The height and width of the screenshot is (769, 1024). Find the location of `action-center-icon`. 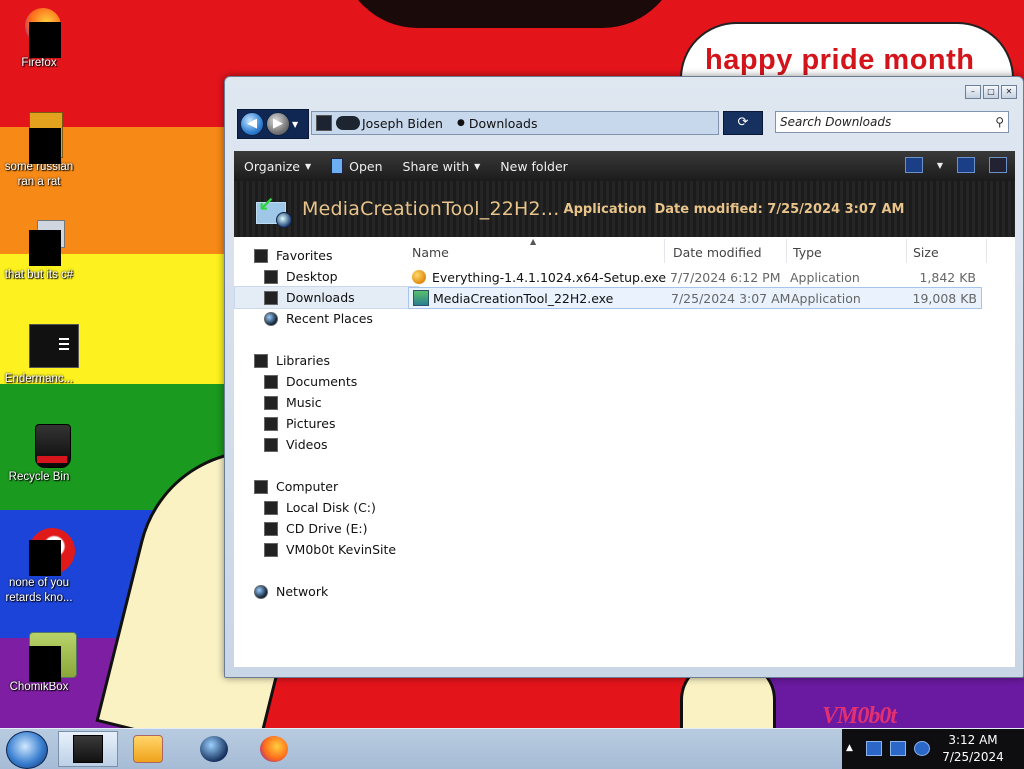

action-center-icon is located at coordinates (874, 748).